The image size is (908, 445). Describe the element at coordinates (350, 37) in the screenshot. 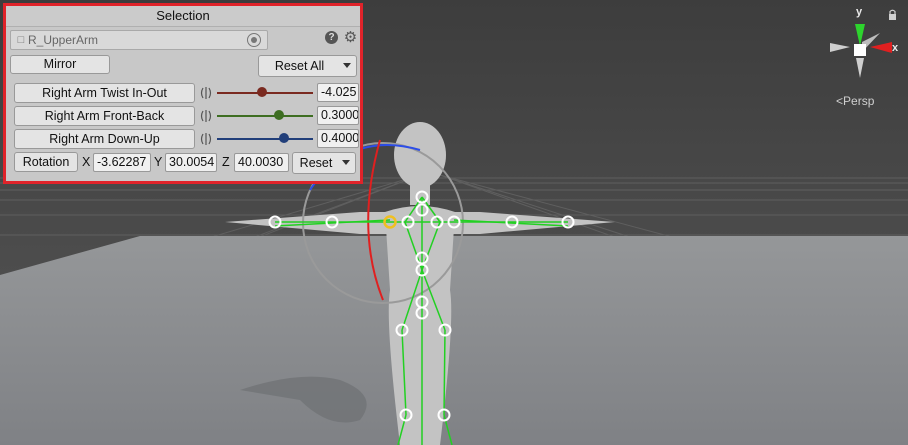

I see `gear-icon: ⚙` at that location.